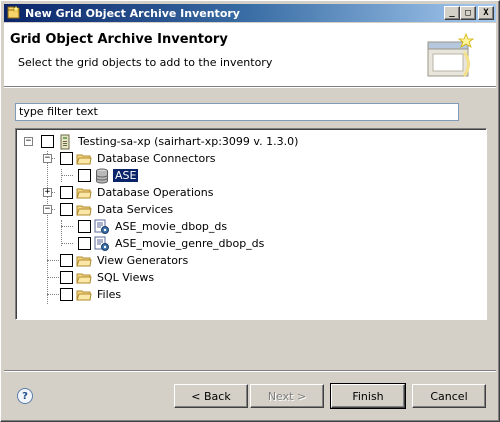 This screenshot has width=500, height=422. Describe the element at coordinates (211, 396) in the screenshot. I see `back-button: < Back` at that location.